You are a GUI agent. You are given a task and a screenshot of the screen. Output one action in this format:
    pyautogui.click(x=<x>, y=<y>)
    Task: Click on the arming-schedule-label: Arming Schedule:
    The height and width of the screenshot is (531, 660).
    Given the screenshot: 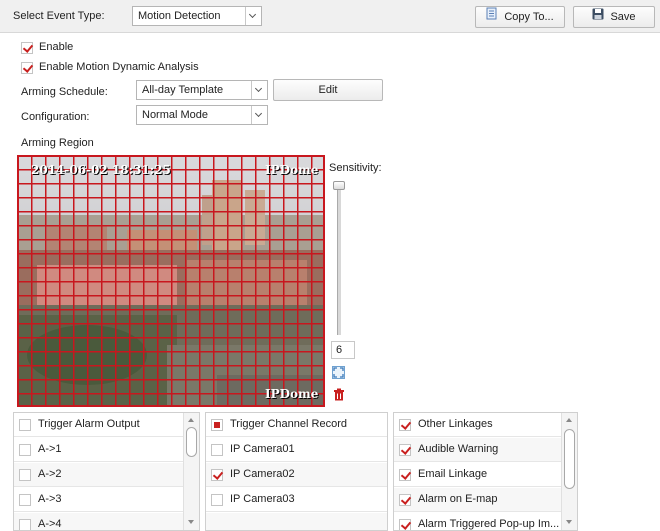 What is the action you would take?
    pyautogui.click(x=64, y=92)
    